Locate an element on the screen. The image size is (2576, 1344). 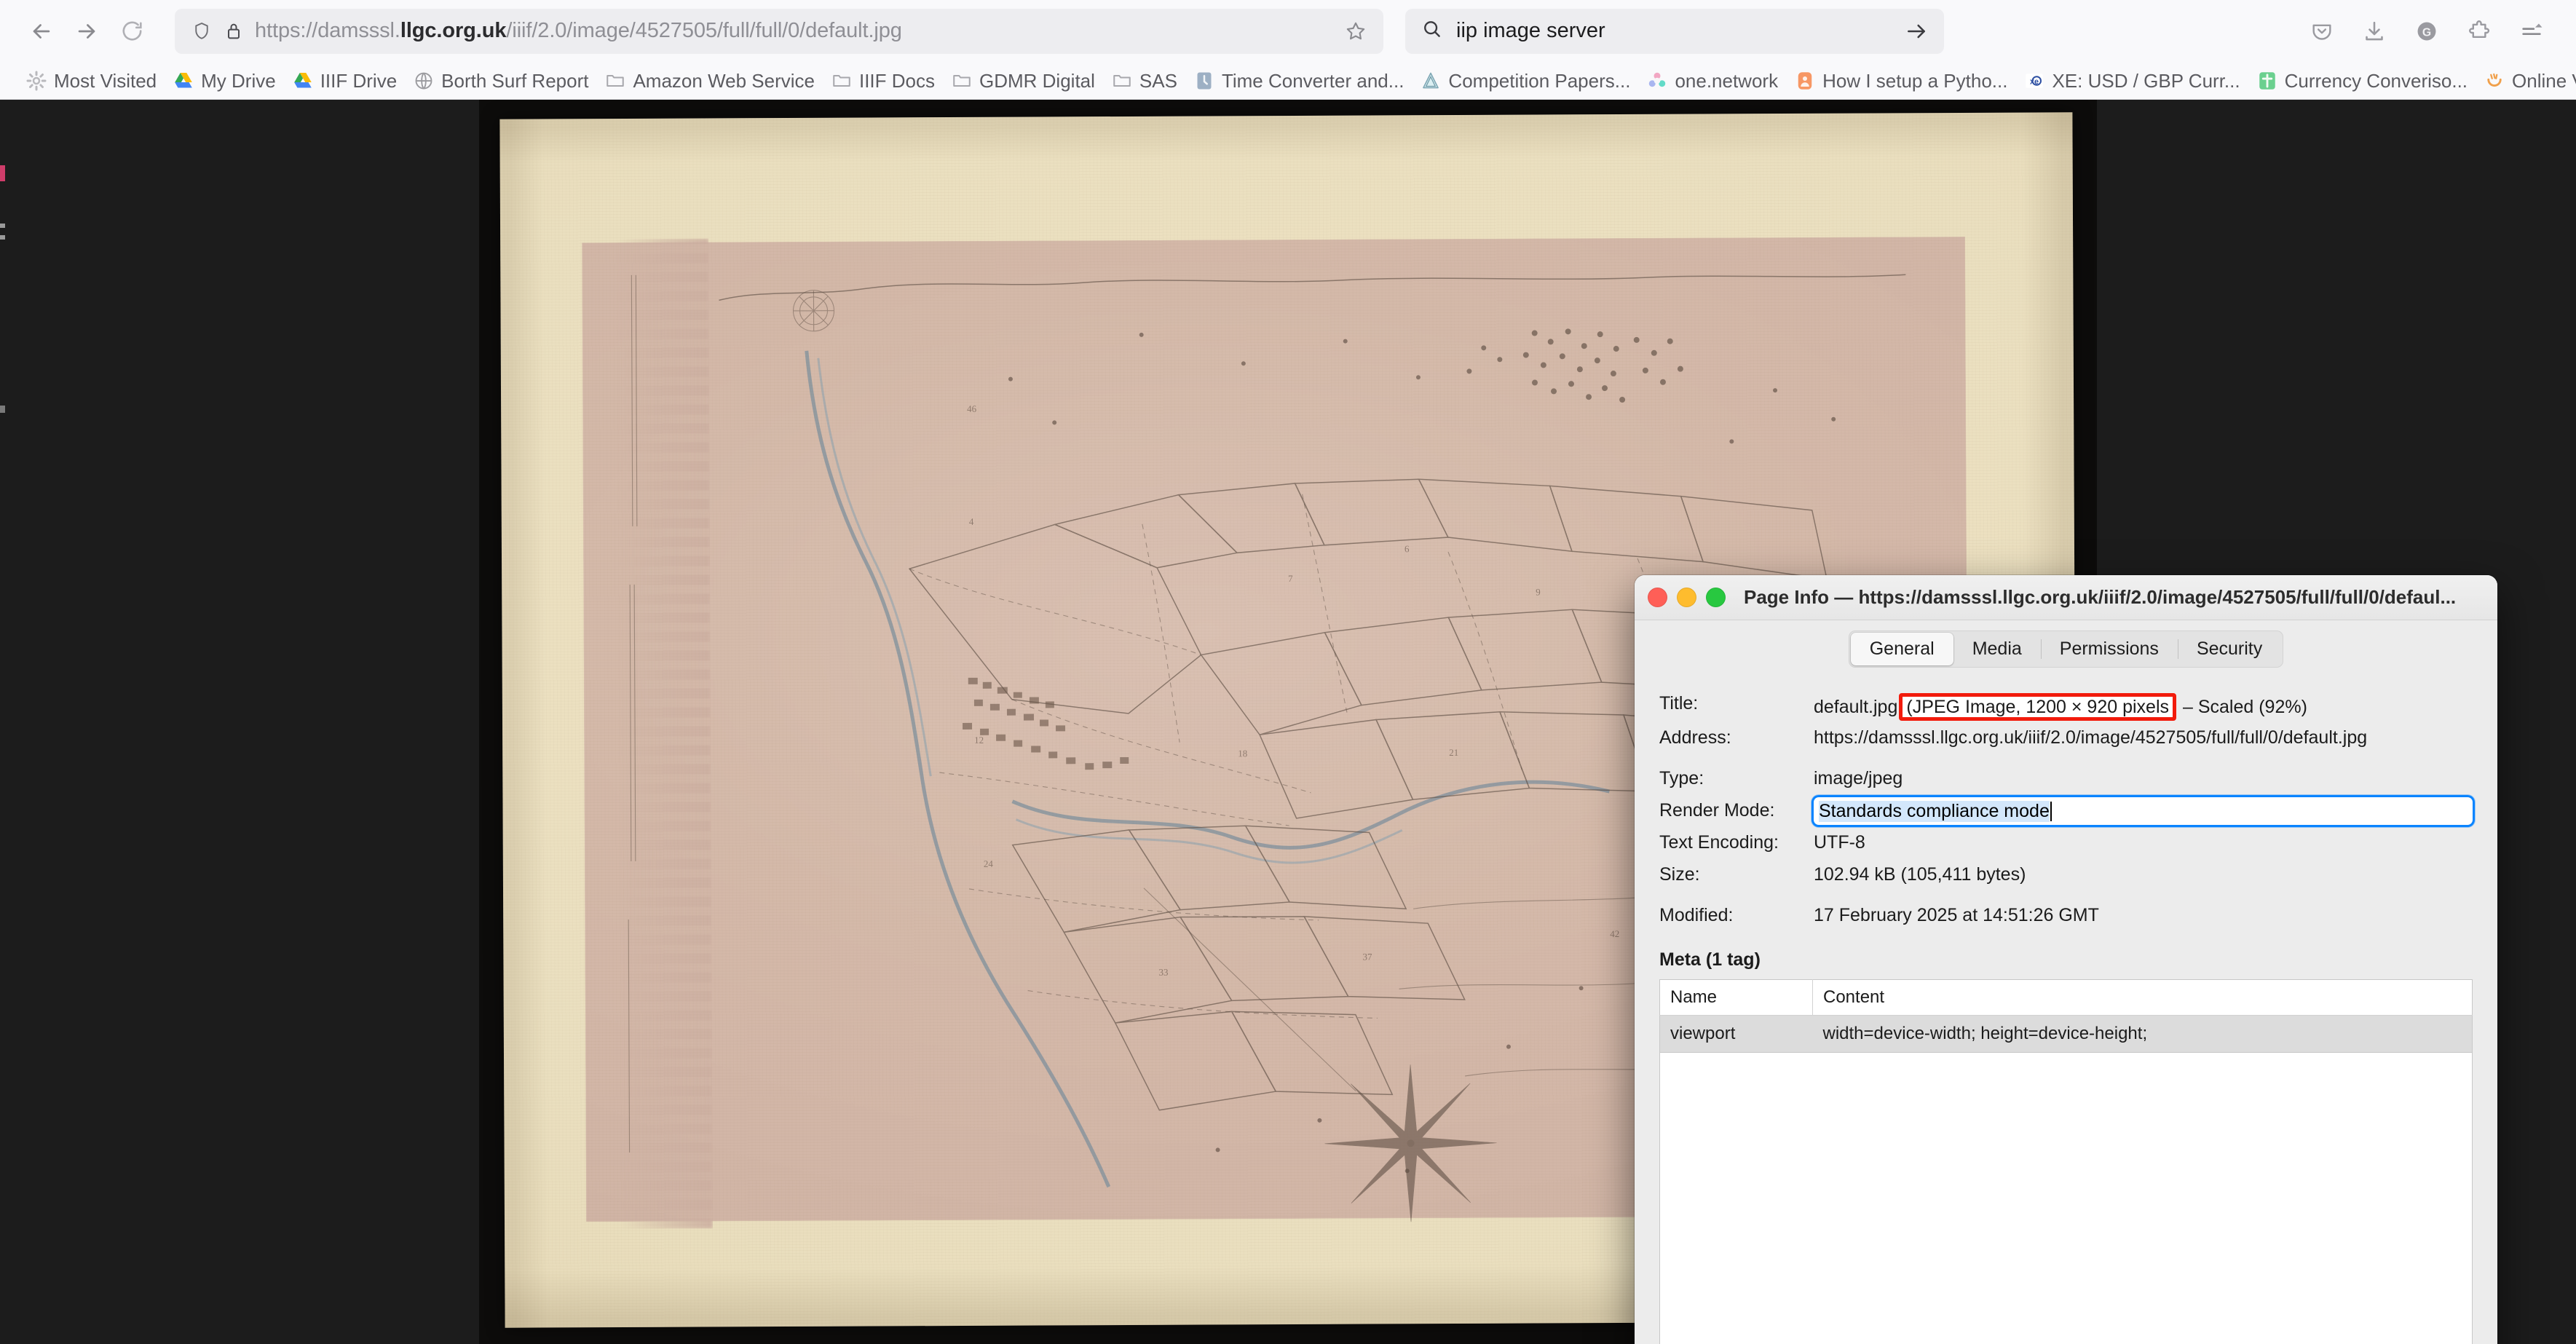
svg-text: G is located at coordinates (2427, 32).